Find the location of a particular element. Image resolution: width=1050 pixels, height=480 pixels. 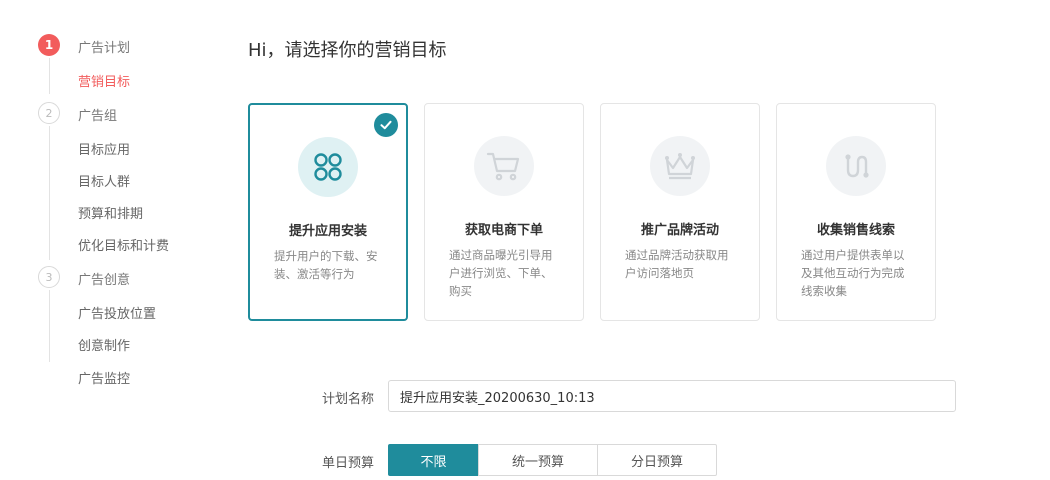

crown-icon is located at coordinates (680, 166).